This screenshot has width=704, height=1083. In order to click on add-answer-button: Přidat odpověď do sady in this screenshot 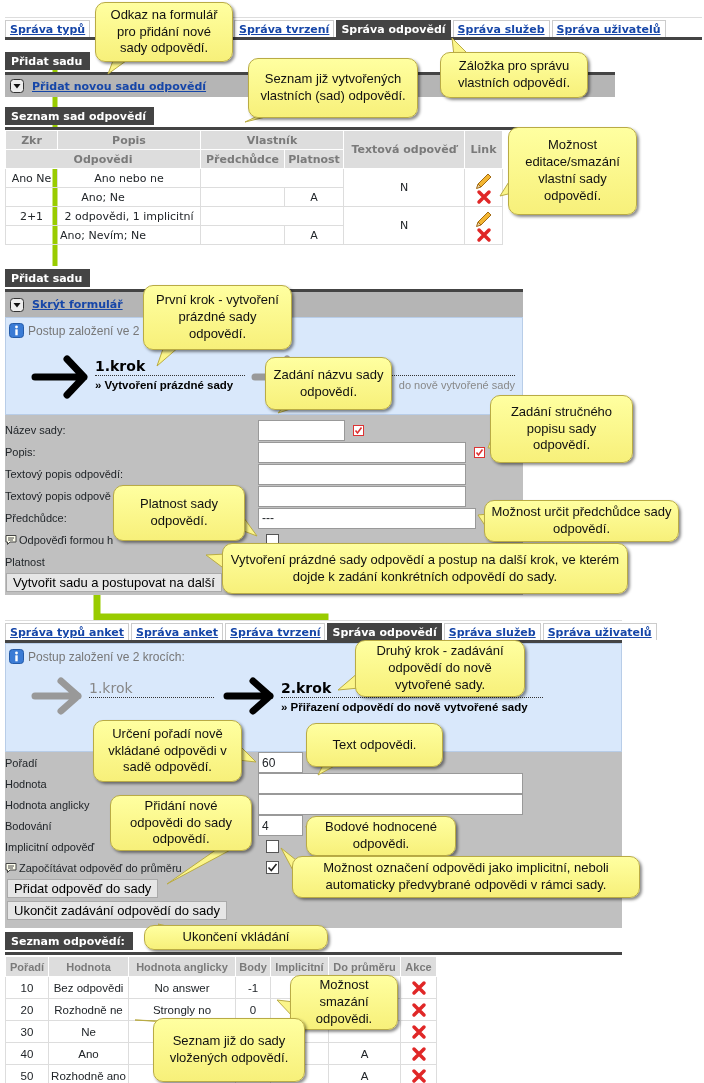, I will do `click(83, 888)`.